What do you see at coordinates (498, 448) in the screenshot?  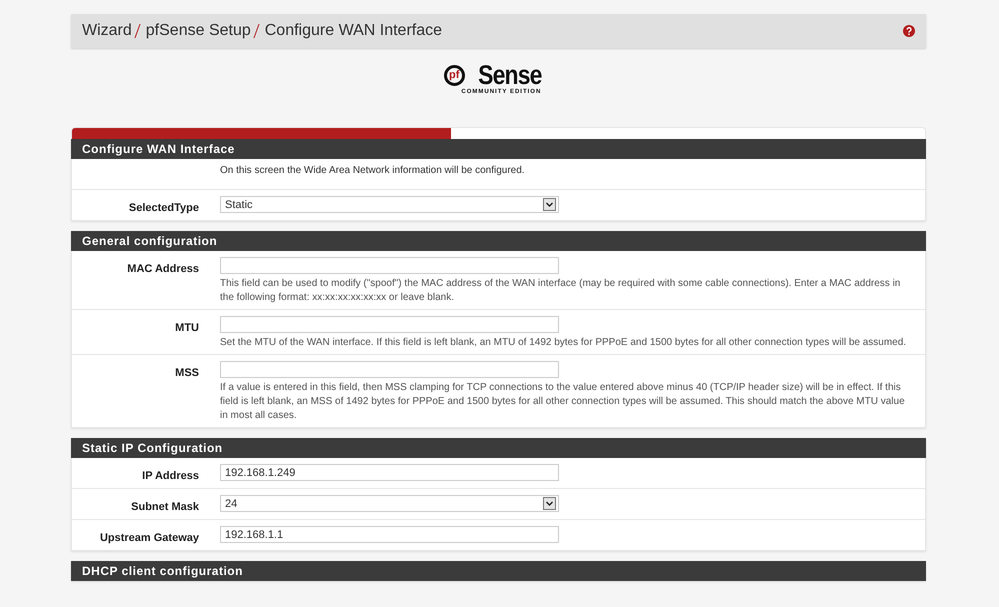 I see `section-header: Static IP Configuration` at bounding box center [498, 448].